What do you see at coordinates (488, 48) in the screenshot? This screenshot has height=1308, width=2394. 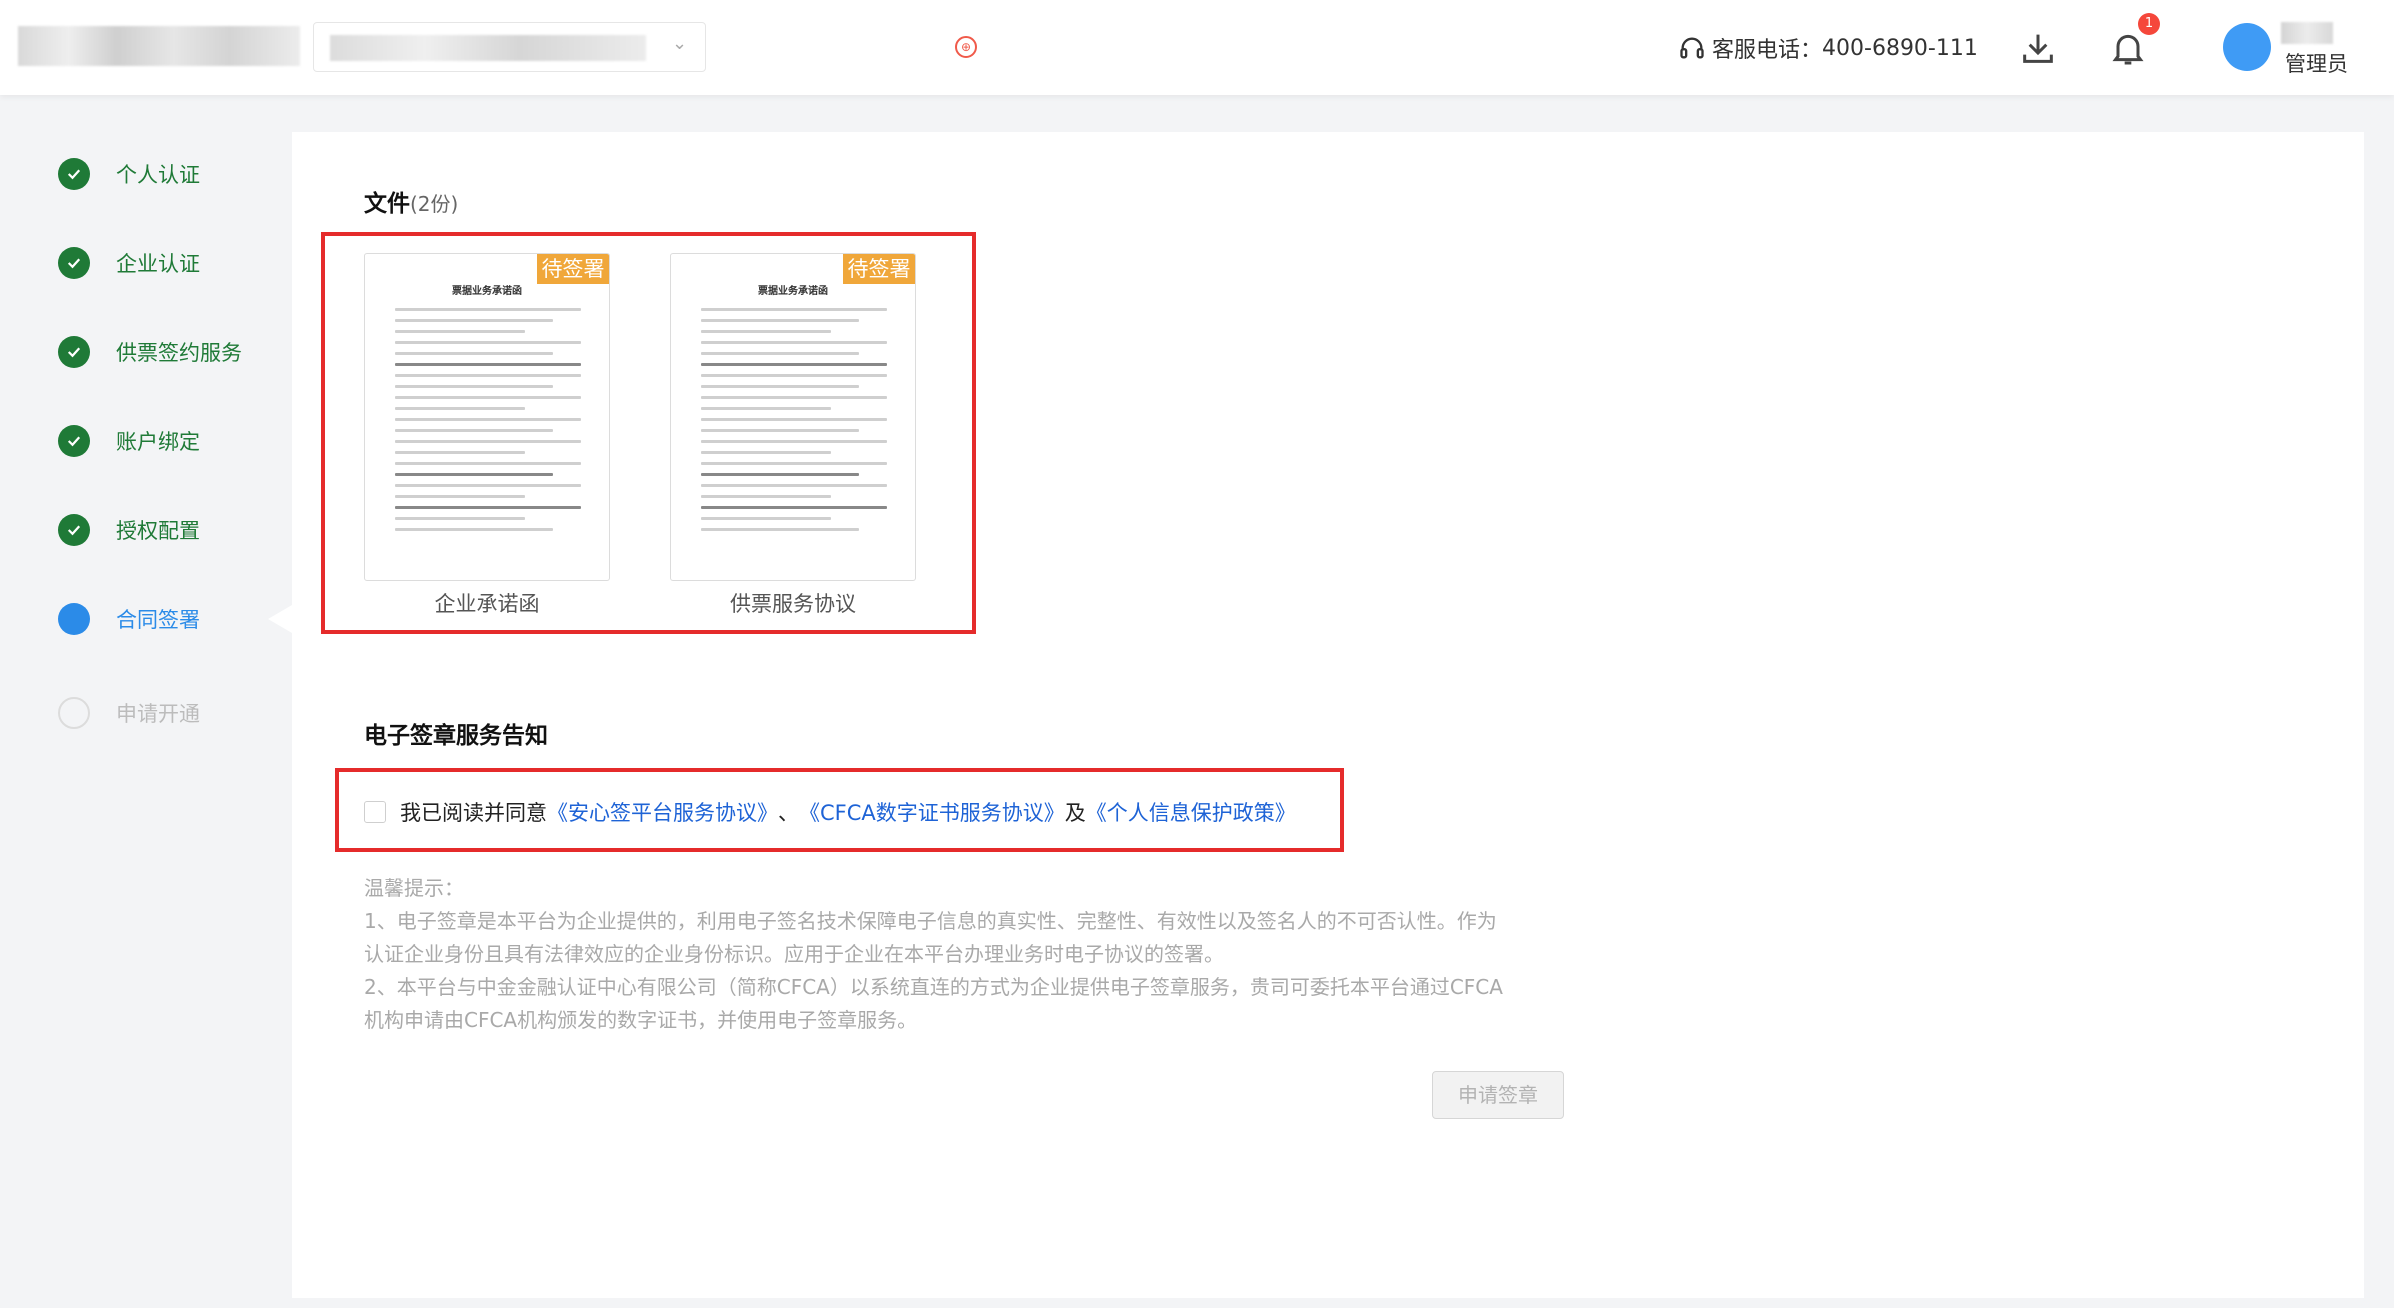 I see `organization-name-blurred` at bounding box center [488, 48].